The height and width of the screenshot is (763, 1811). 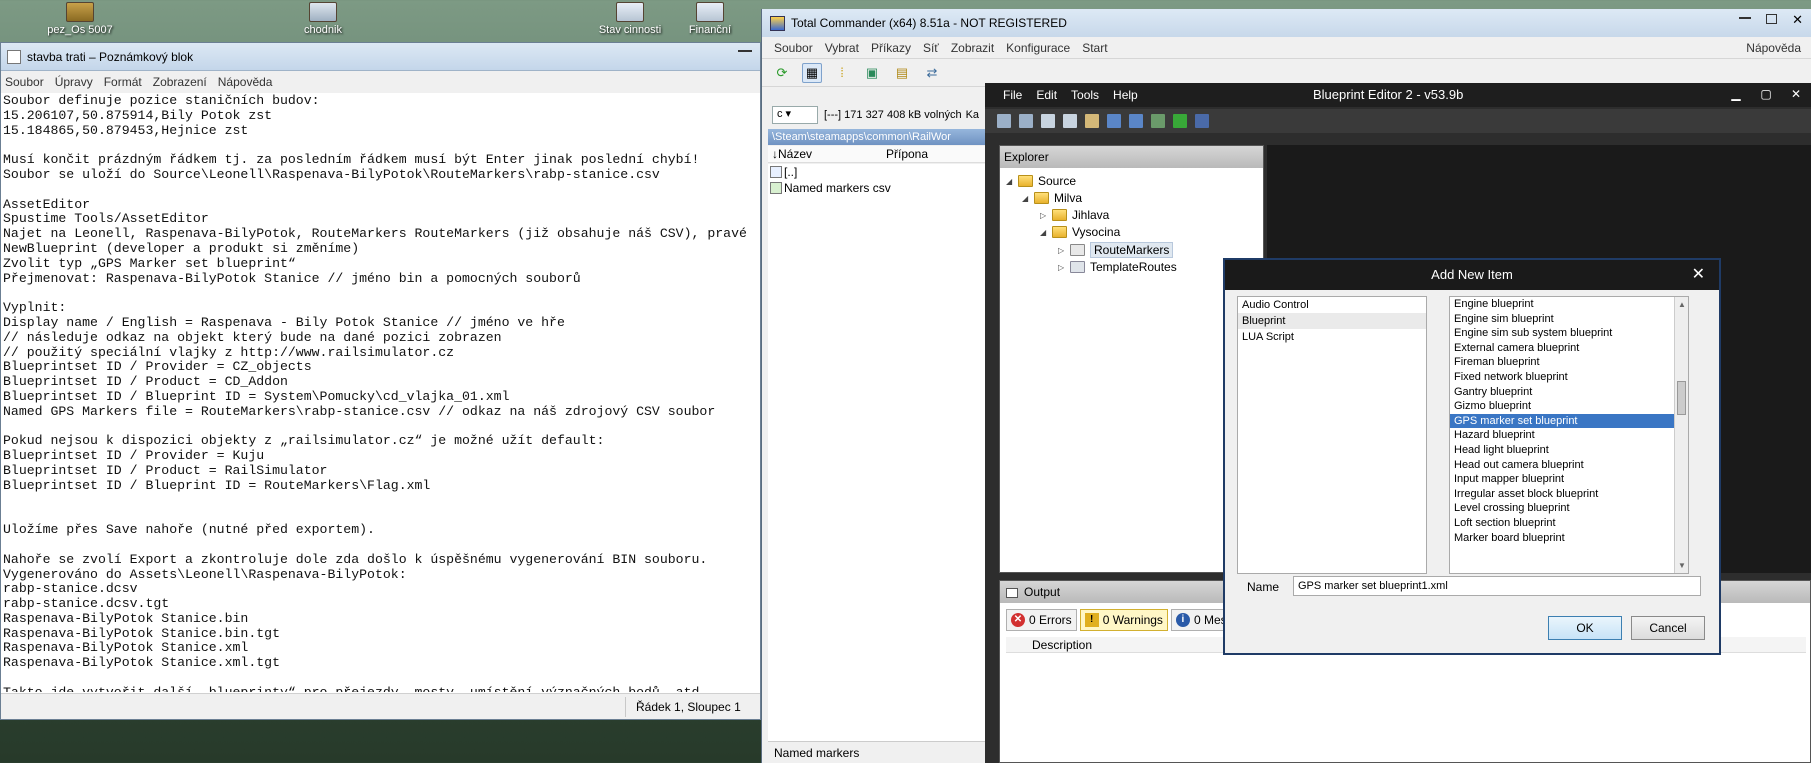 What do you see at coordinates (323, 22) in the screenshot?
I see `desktop-icon-chodnik: chodnik` at bounding box center [323, 22].